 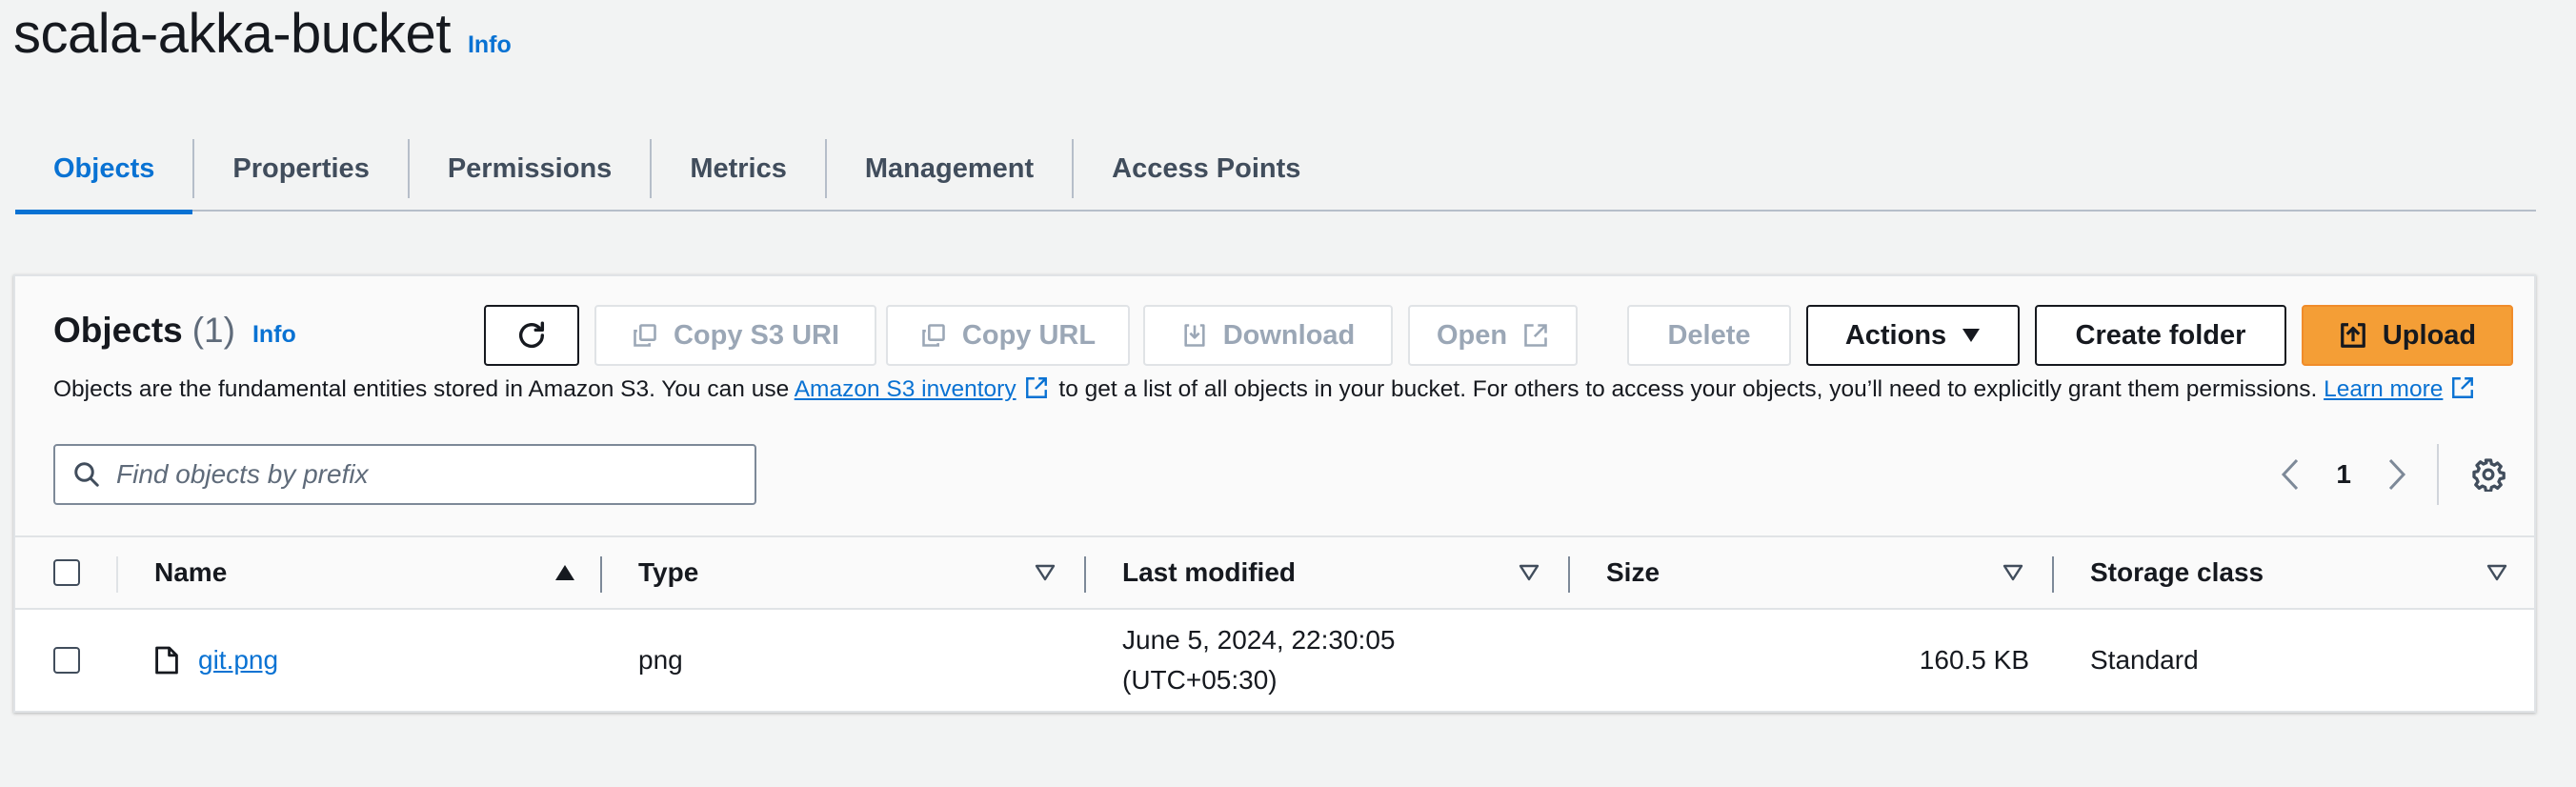 What do you see at coordinates (1259, 640) in the screenshot?
I see `last-modified-date: June 5, 2024, 22:30:05` at bounding box center [1259, 640].